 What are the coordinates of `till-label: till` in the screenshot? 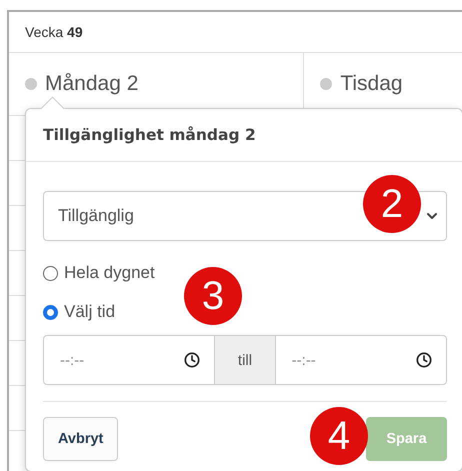 It's located at (245, 360).